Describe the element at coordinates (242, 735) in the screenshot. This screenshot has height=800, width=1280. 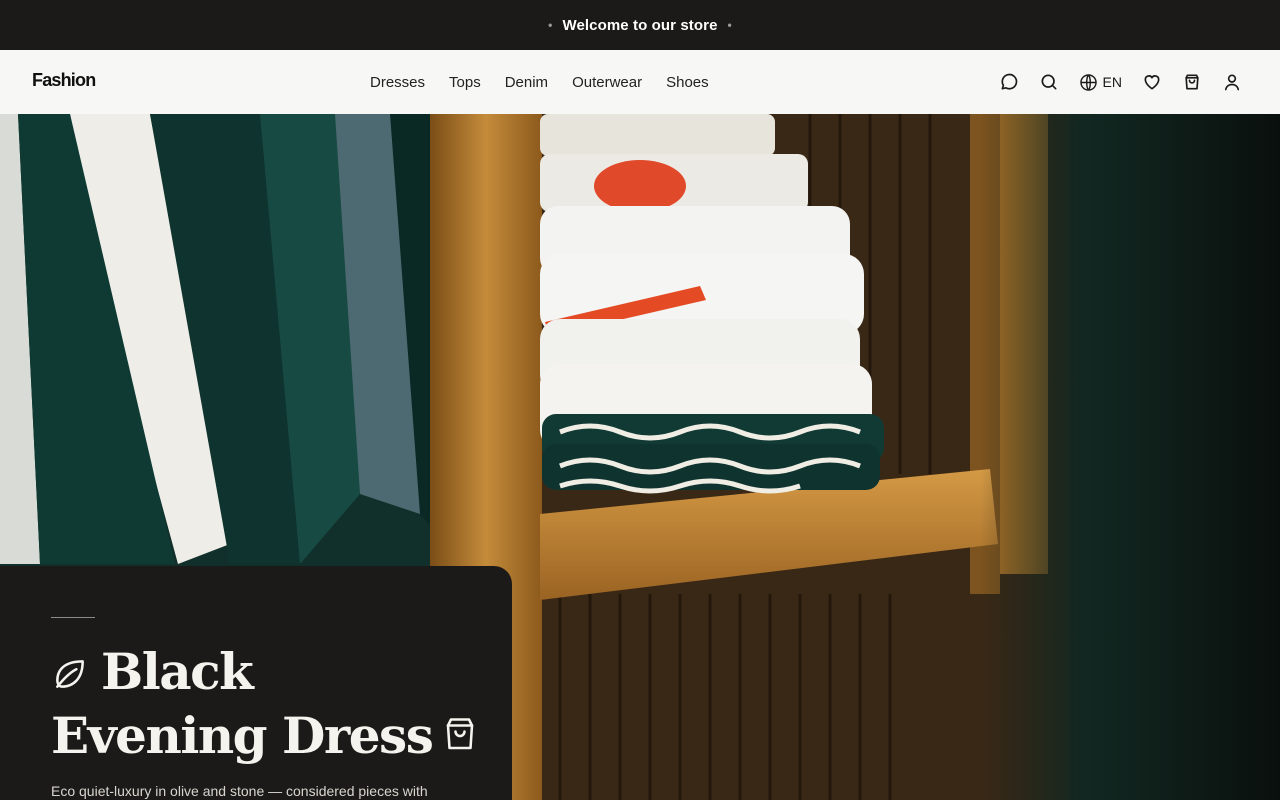
I see `hero-title-line2: Evening Dress` at that location.